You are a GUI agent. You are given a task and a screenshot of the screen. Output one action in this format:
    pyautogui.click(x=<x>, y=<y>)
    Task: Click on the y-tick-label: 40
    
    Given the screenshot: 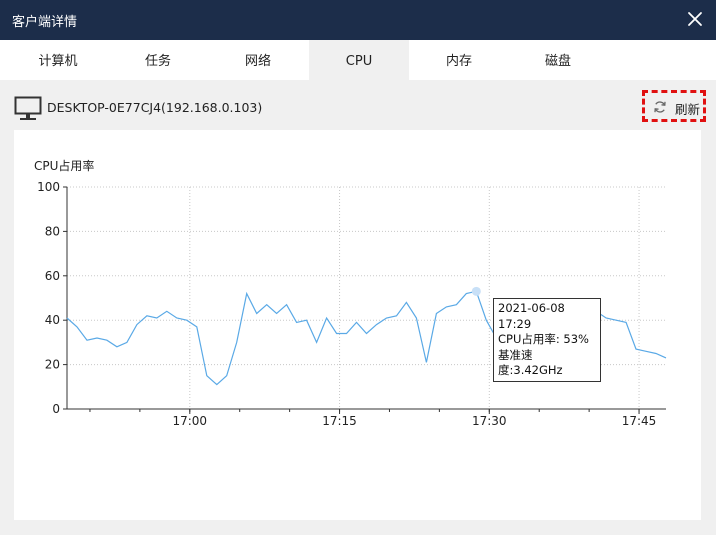 What is the action you would take?
    pyautogui.click(x=52, y=320)
    